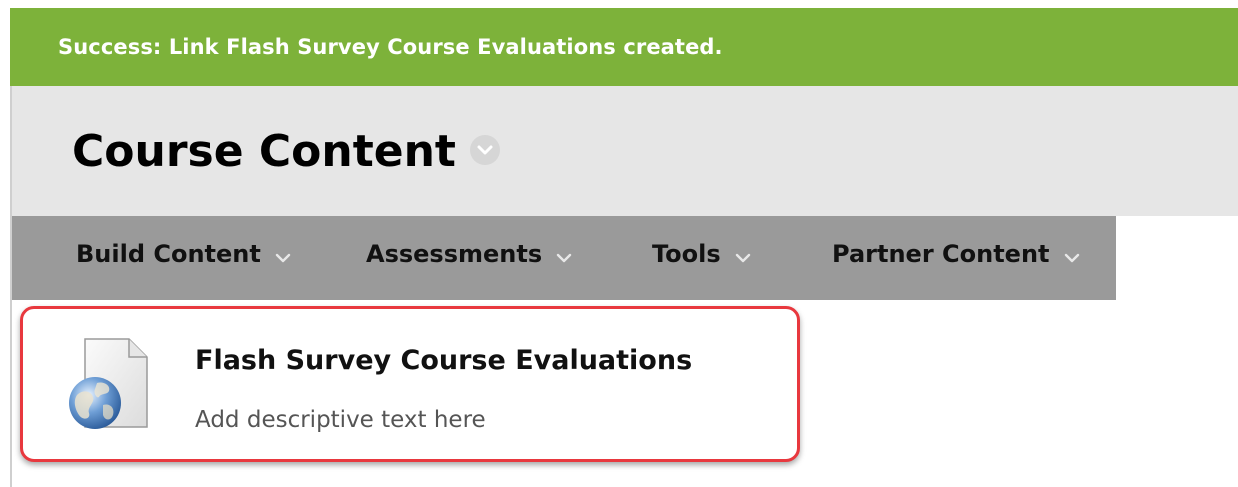  I want to click on build-content-label: Build Content, so click(168, 254).